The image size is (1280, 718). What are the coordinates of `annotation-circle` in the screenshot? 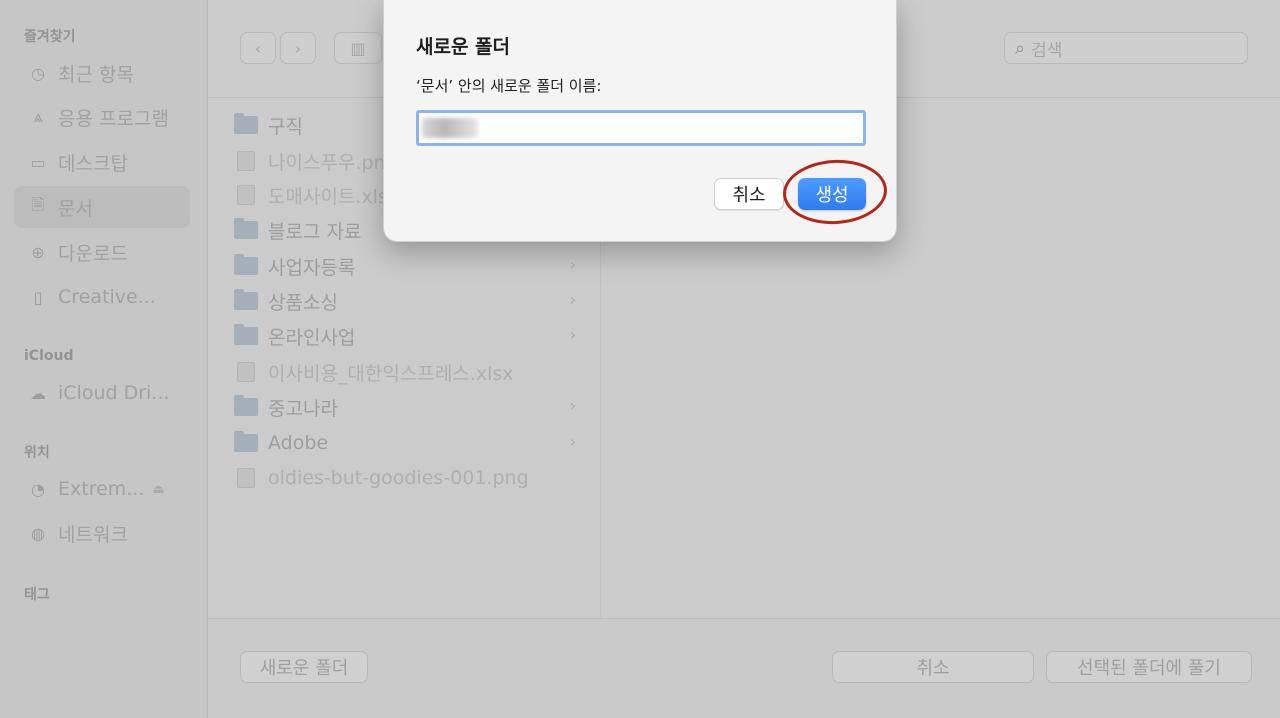 It's located at (835, 192).